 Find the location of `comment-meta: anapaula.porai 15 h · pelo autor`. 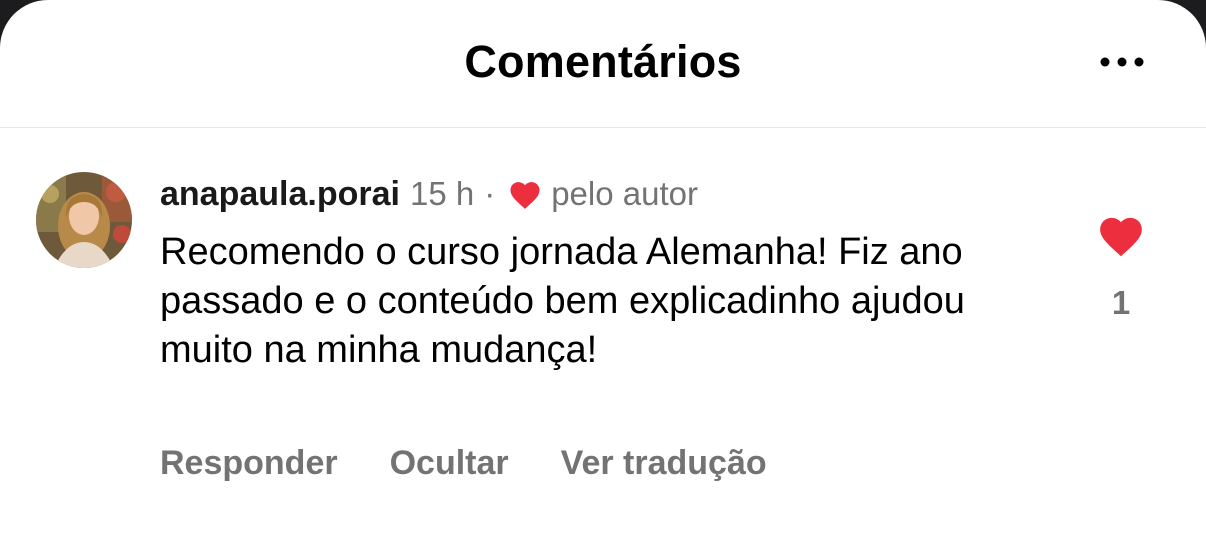

comment-meta: anapaula.porai 15 h · pelo autor is located at coordinates (429, 194).